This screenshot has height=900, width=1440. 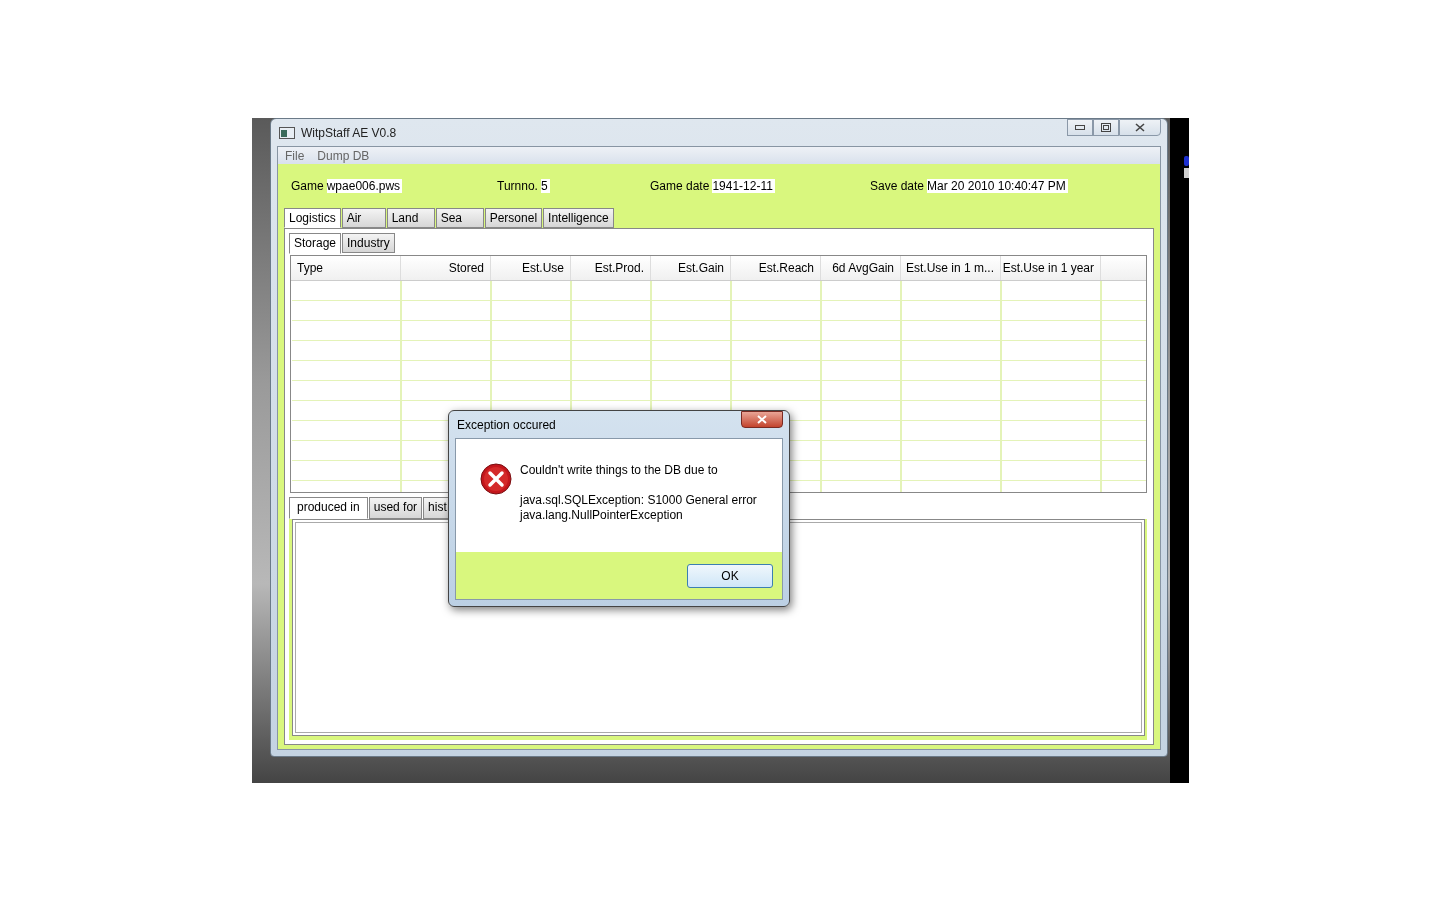 What do you see at coordinates (295, 155) in the screenshot?
I see `menu-item: File` at bounding box center [295, 155].